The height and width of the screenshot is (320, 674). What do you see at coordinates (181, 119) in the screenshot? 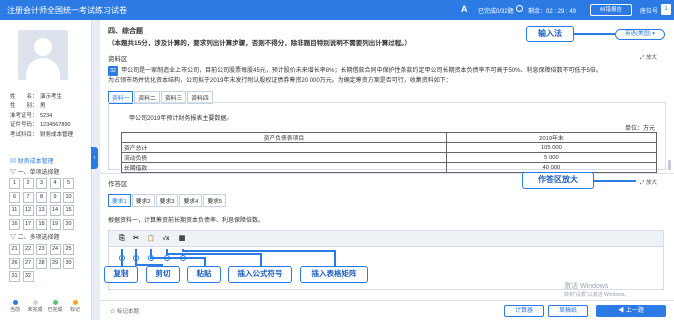
I see `table-caption: 甲公司2019年预计财务报表主要数据。` at bounding box center [181, 119].